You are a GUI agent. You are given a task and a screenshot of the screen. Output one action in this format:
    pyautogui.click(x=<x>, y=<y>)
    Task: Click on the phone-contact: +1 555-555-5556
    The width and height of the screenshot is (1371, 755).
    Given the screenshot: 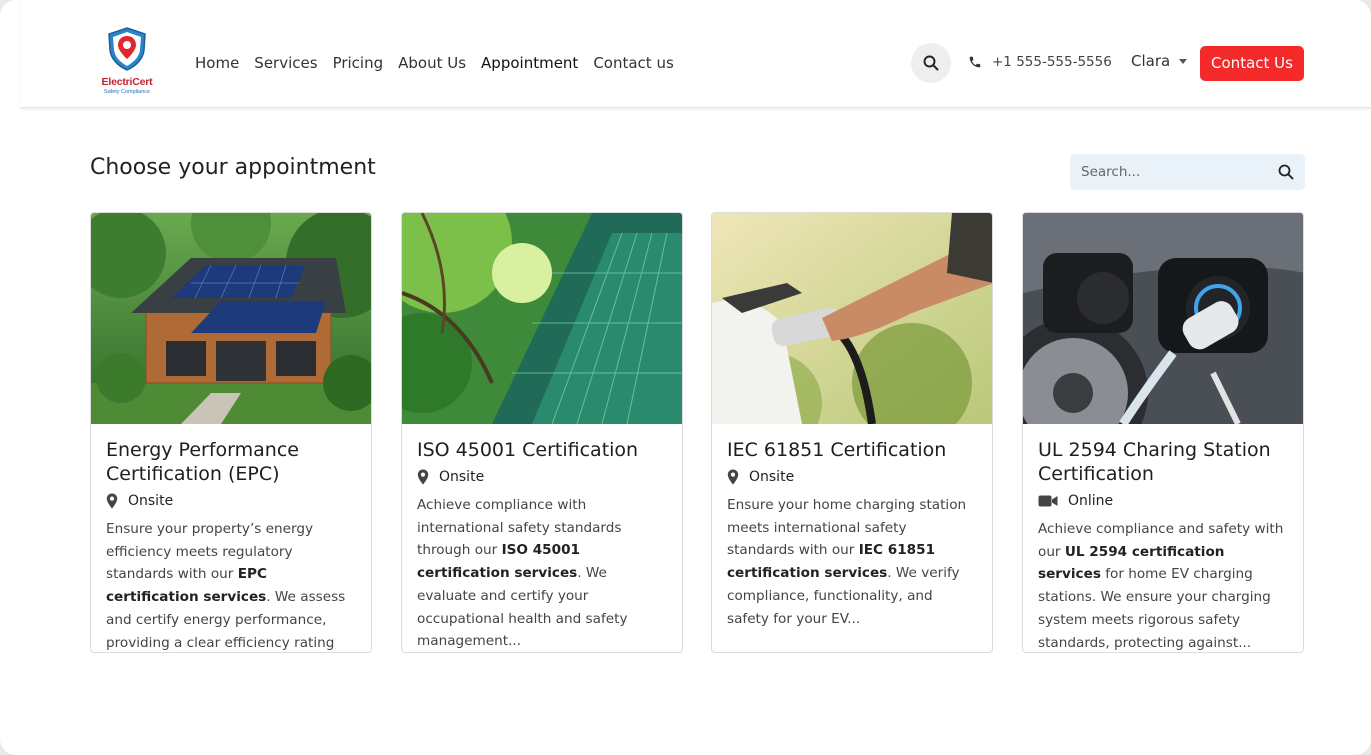 What is the action you would take?
    pyautogui.click(x=1040, y=62)
    